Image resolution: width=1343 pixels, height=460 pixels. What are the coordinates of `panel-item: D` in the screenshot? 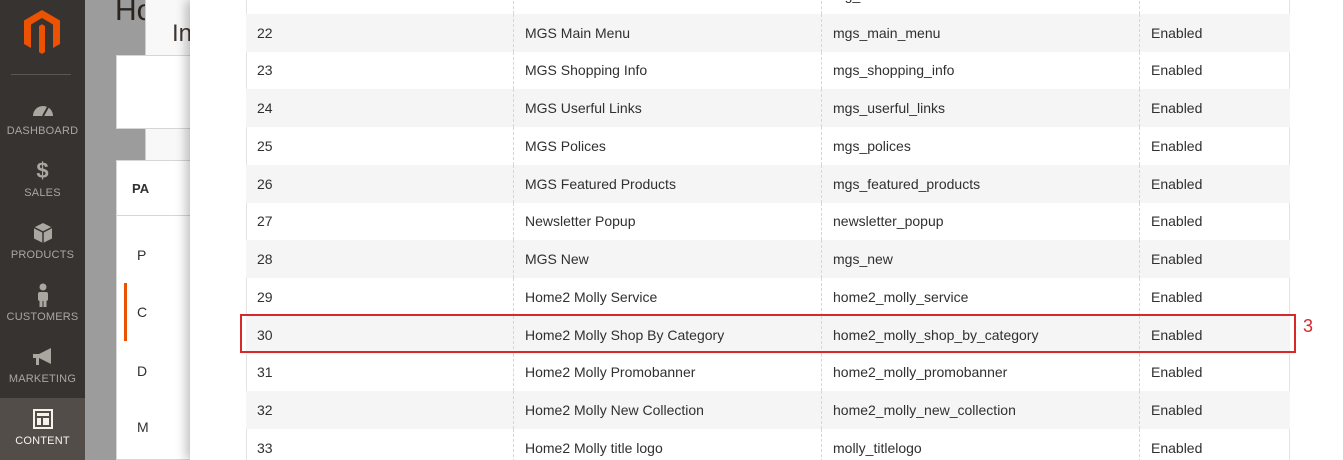 It's located at (142, 371).